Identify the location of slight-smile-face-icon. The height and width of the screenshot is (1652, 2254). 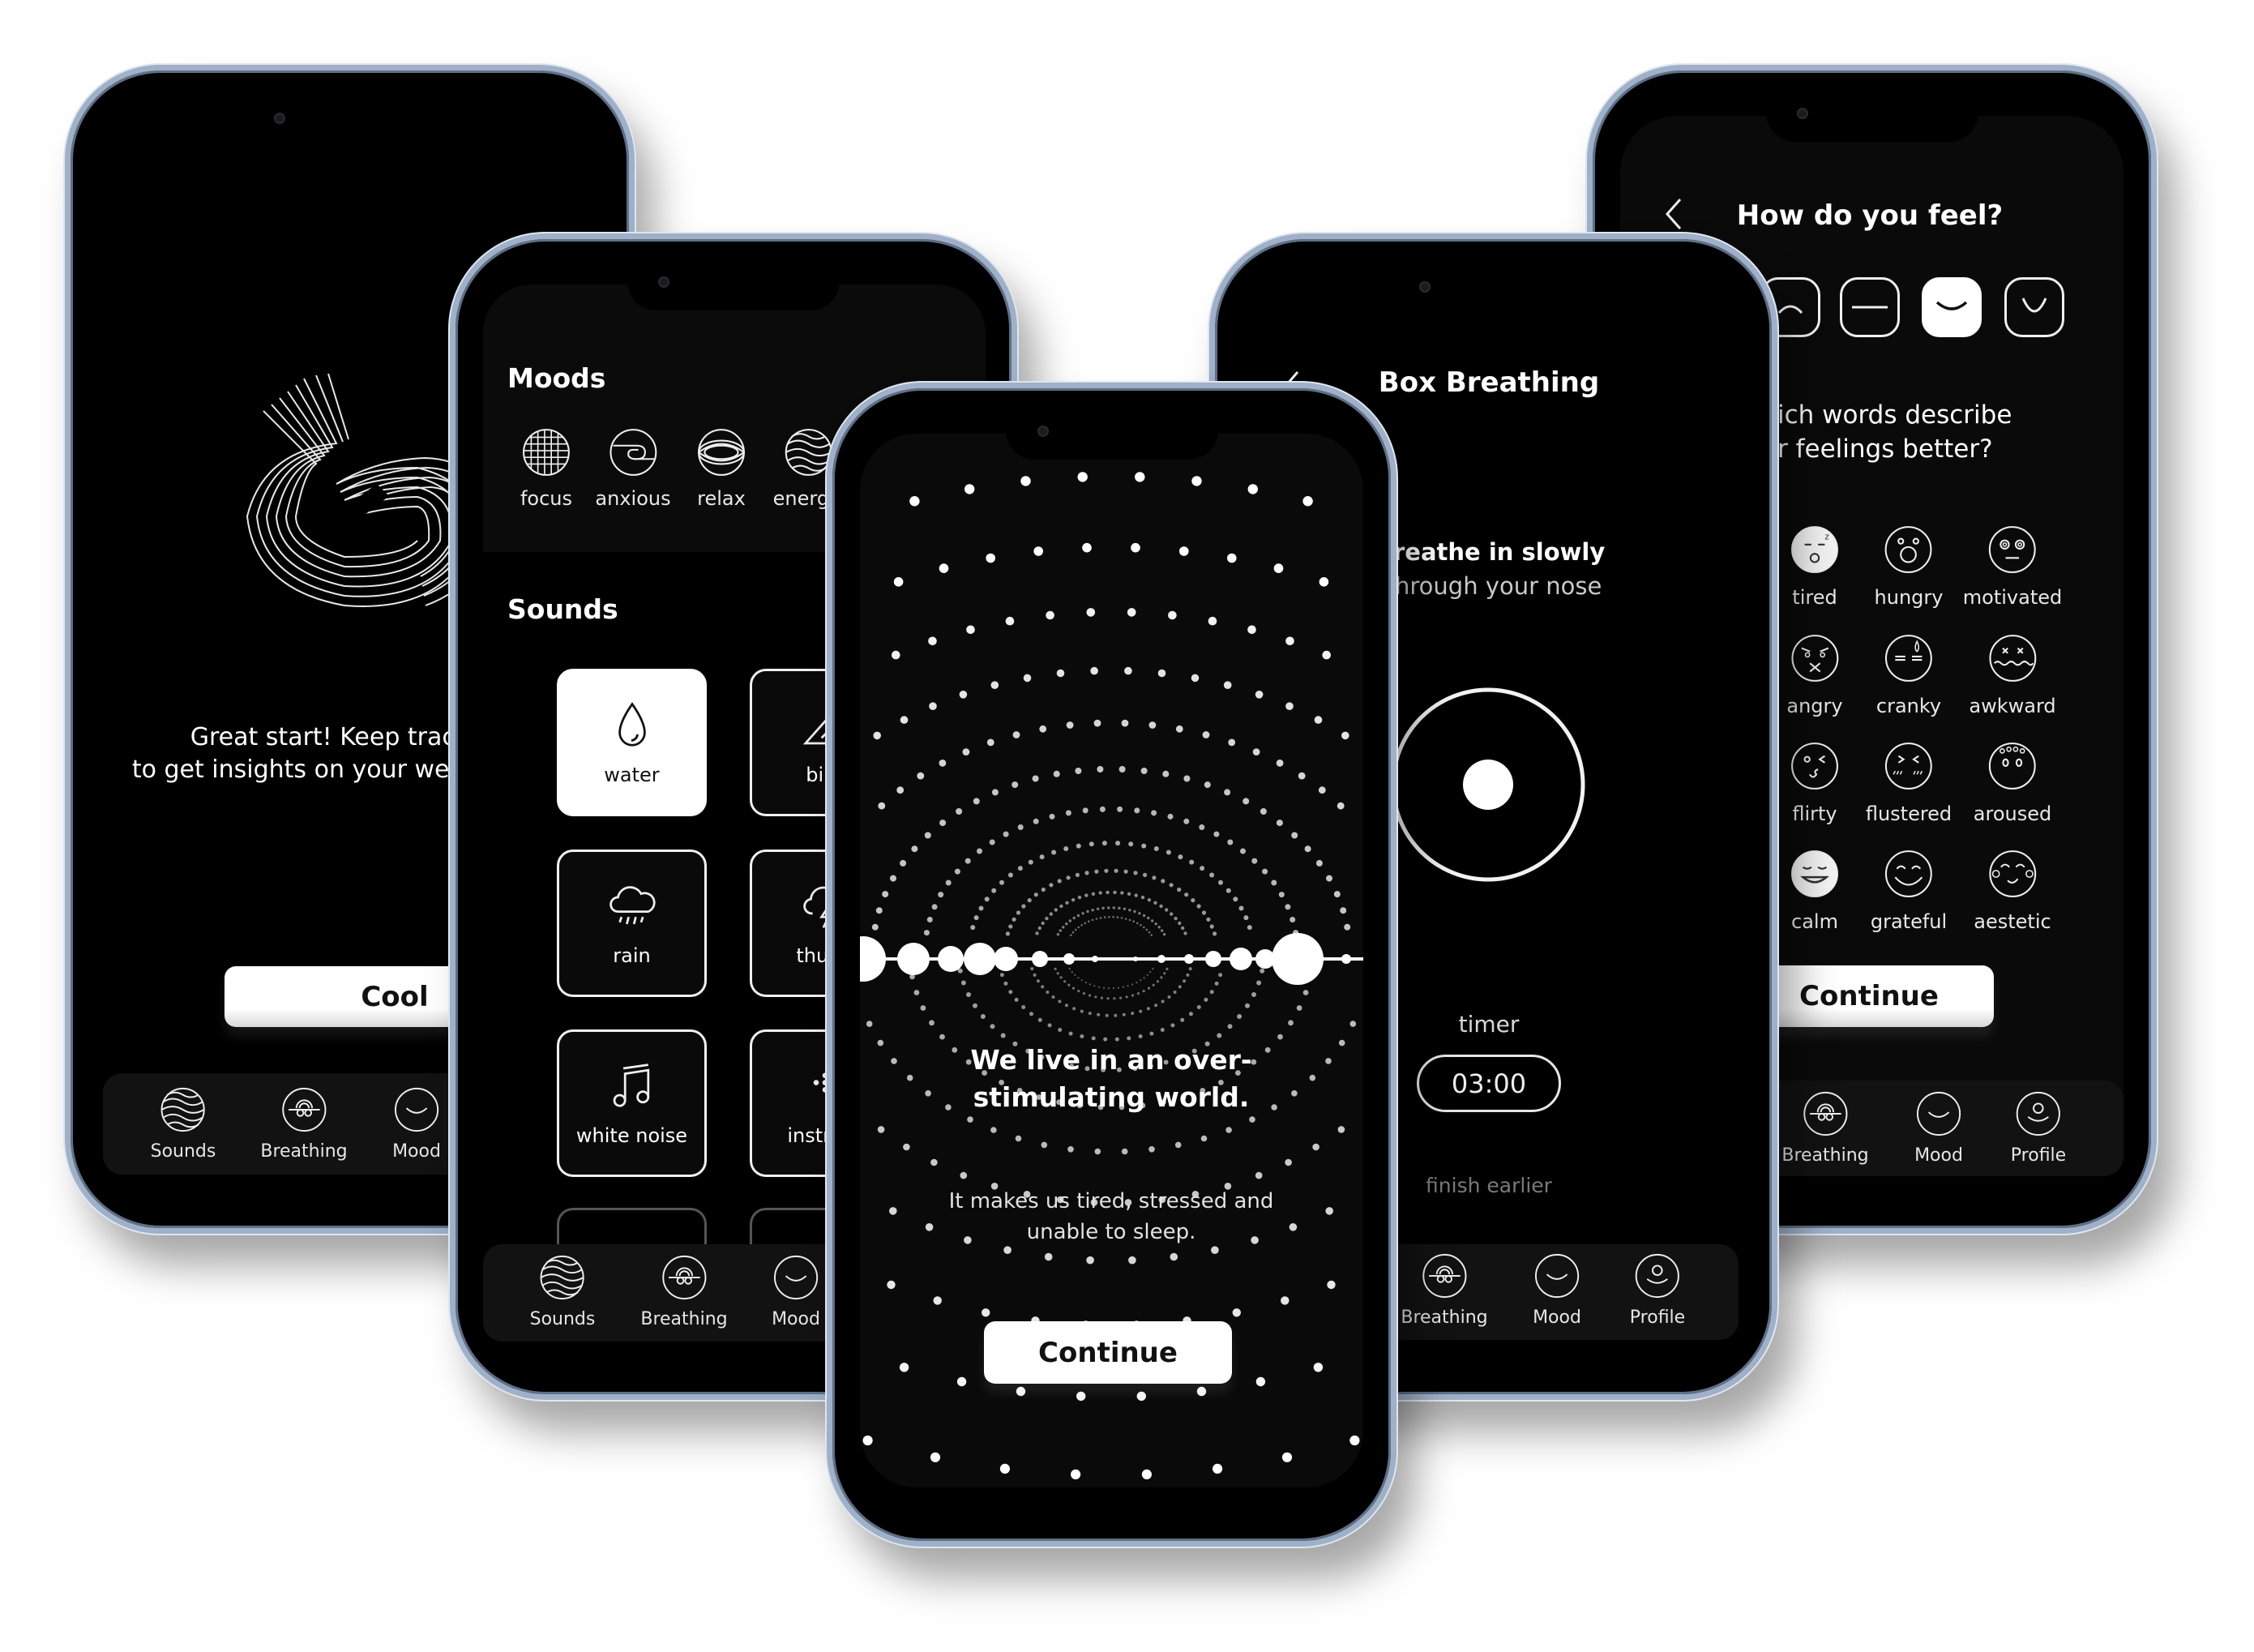
(1952, 306).